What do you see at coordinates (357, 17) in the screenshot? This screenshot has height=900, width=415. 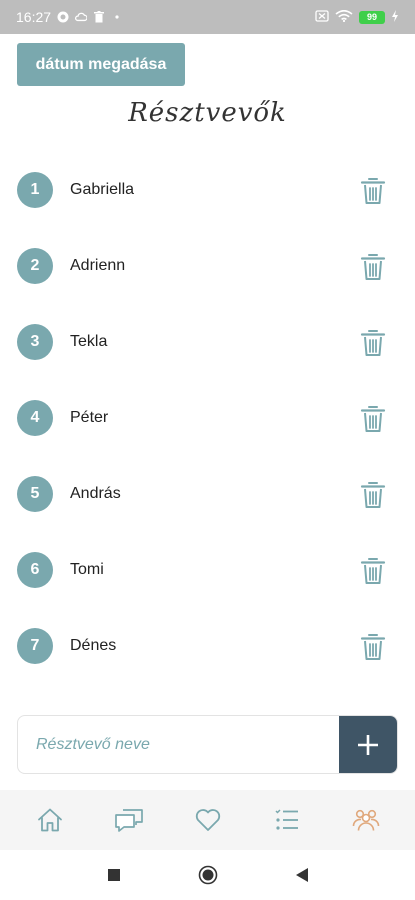 I see `status-right: 99` at bounding box center [357, 17].